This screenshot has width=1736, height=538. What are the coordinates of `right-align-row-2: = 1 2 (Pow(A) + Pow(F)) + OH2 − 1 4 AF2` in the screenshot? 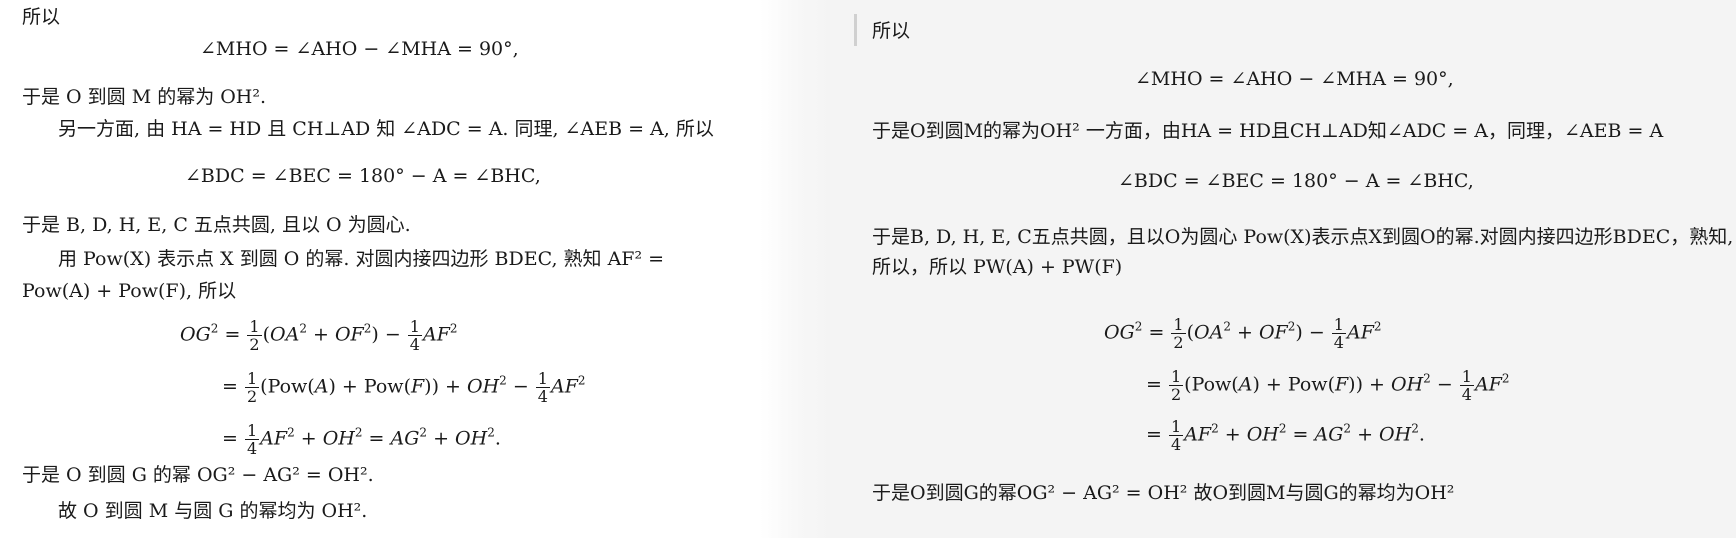 It's located at (1328, 385).